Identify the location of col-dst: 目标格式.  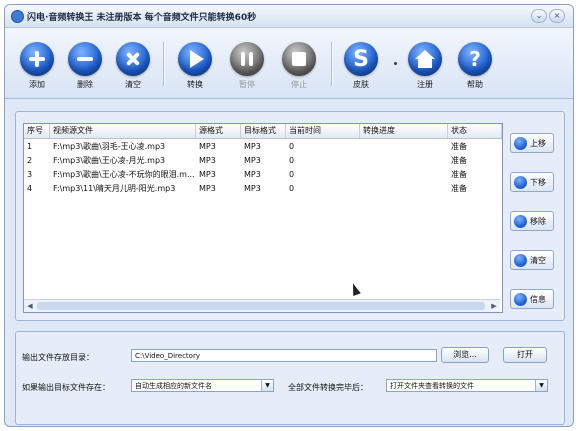
(263, 131).